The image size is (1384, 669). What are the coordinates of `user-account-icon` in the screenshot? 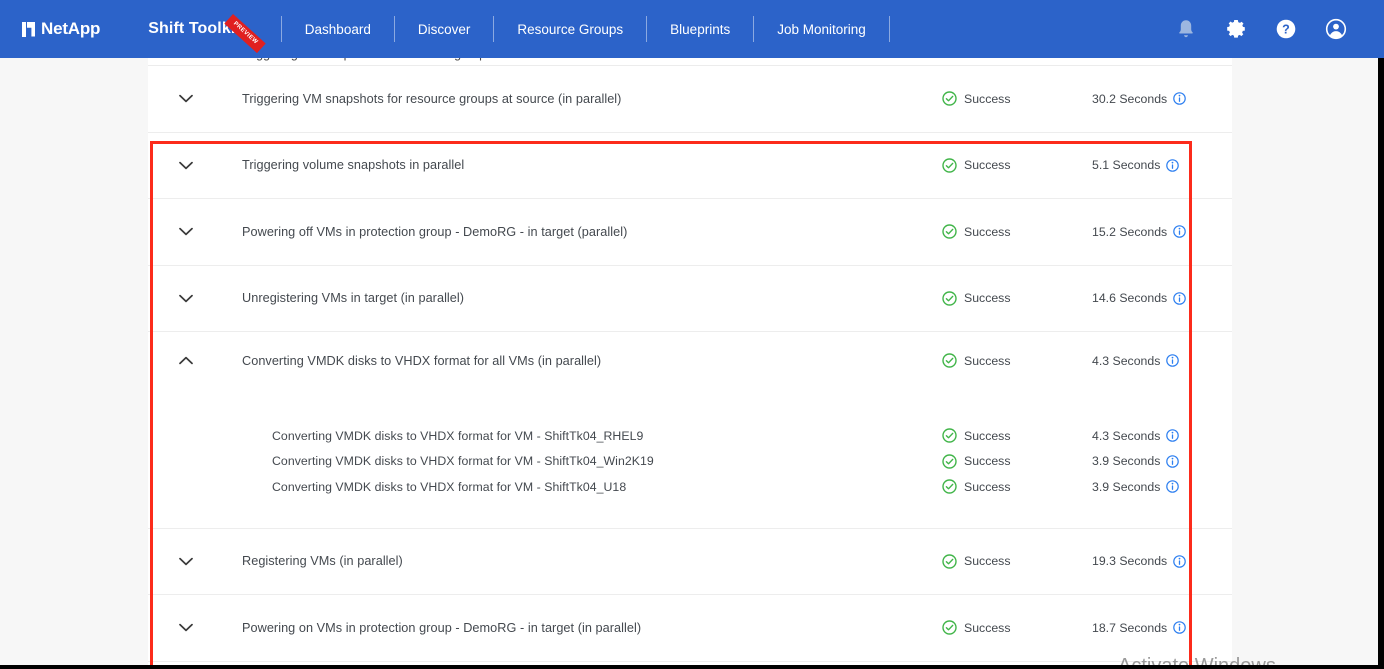 It's located at (1336, 29).